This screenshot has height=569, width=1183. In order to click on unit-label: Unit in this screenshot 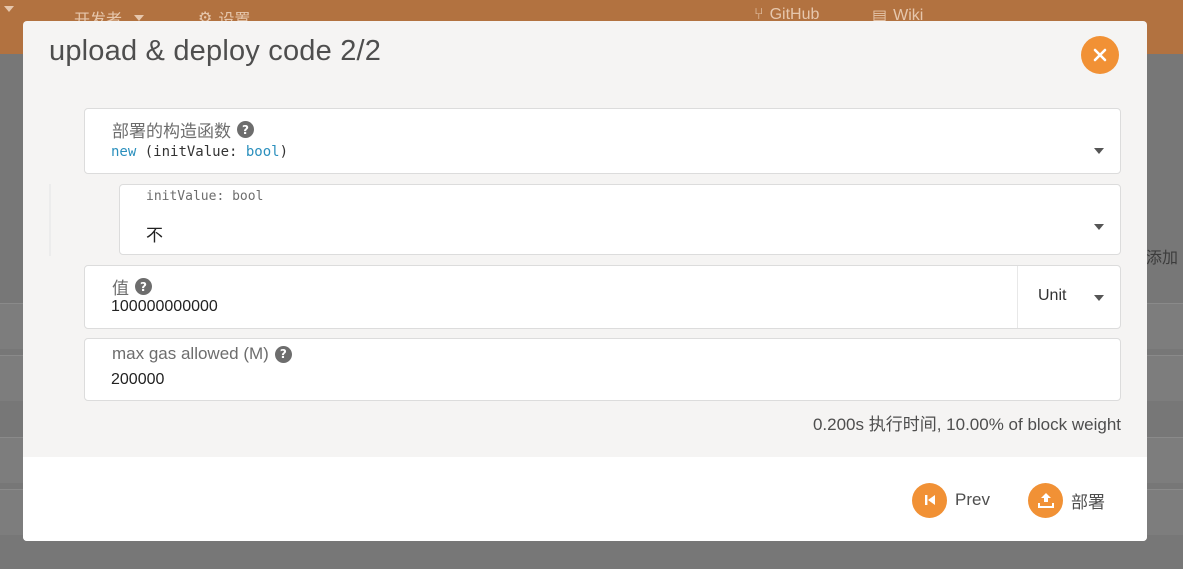, I will do `click(1052, 295)`.